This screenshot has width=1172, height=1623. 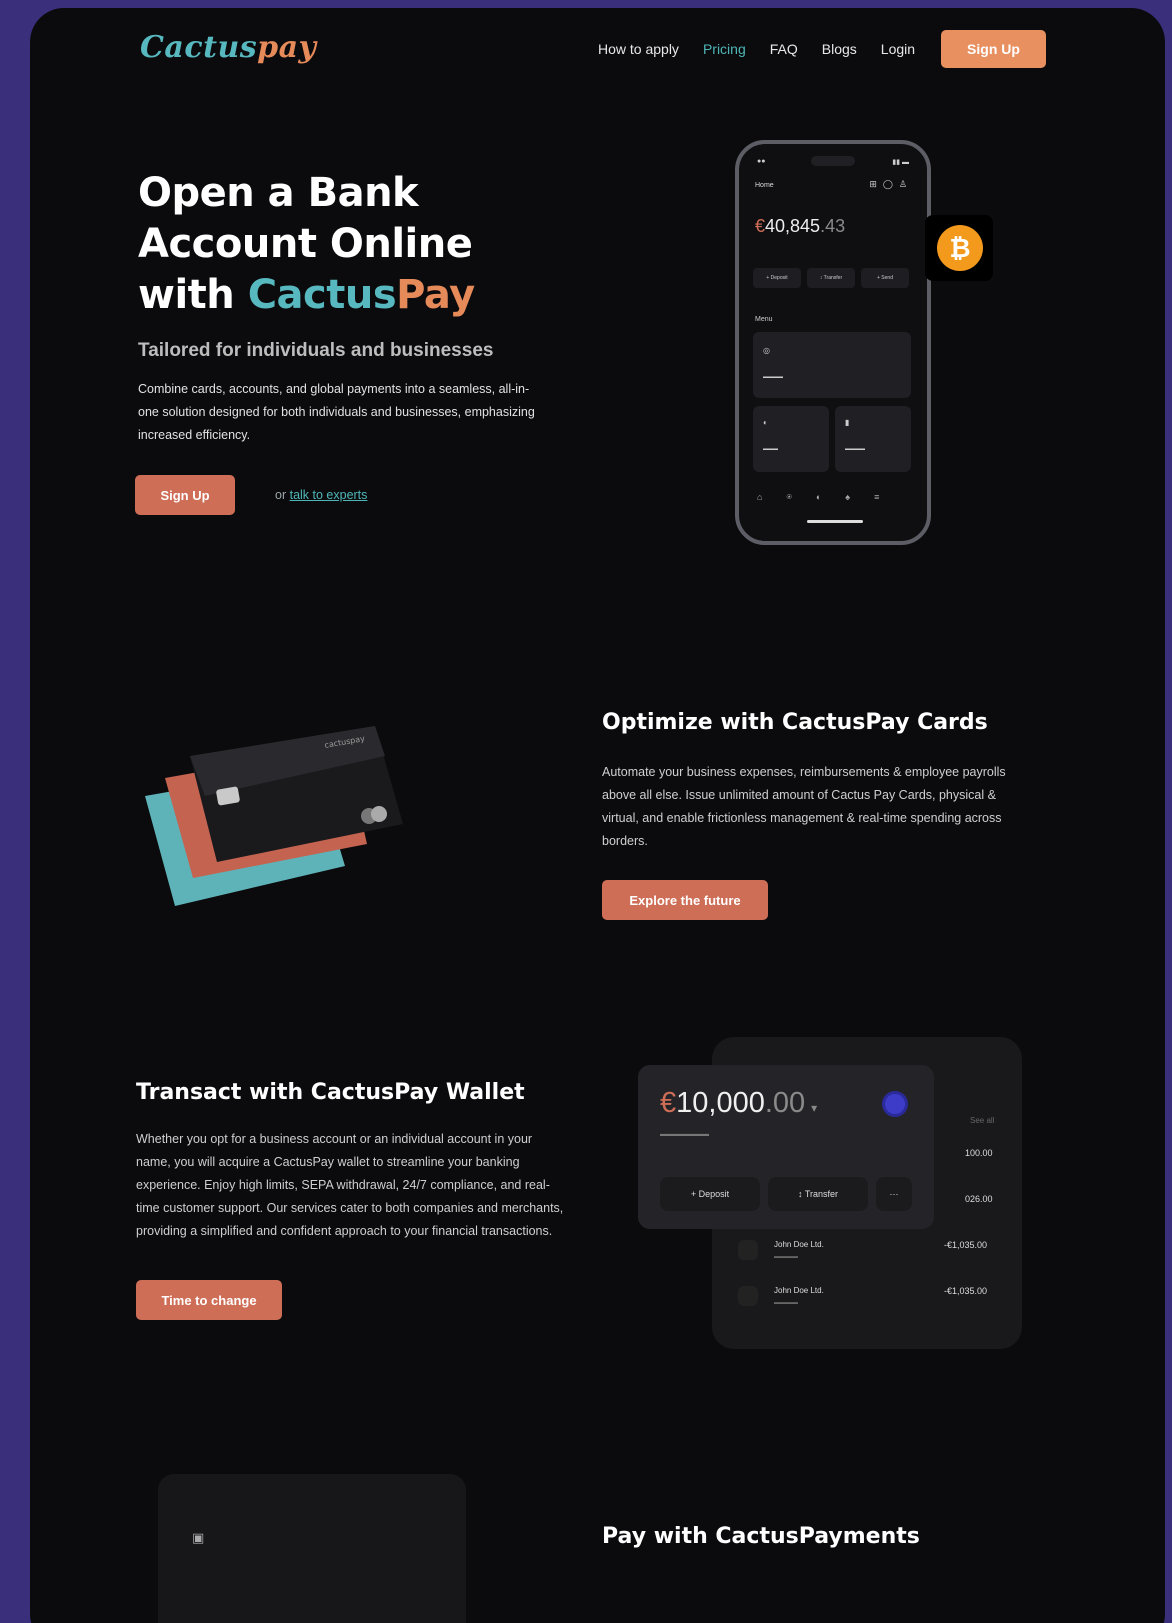 What do you see at coordinates (435, 295) in the screenshot?
I see `hero-title-brand-pay: Pay` at bounding box center [435, 295].